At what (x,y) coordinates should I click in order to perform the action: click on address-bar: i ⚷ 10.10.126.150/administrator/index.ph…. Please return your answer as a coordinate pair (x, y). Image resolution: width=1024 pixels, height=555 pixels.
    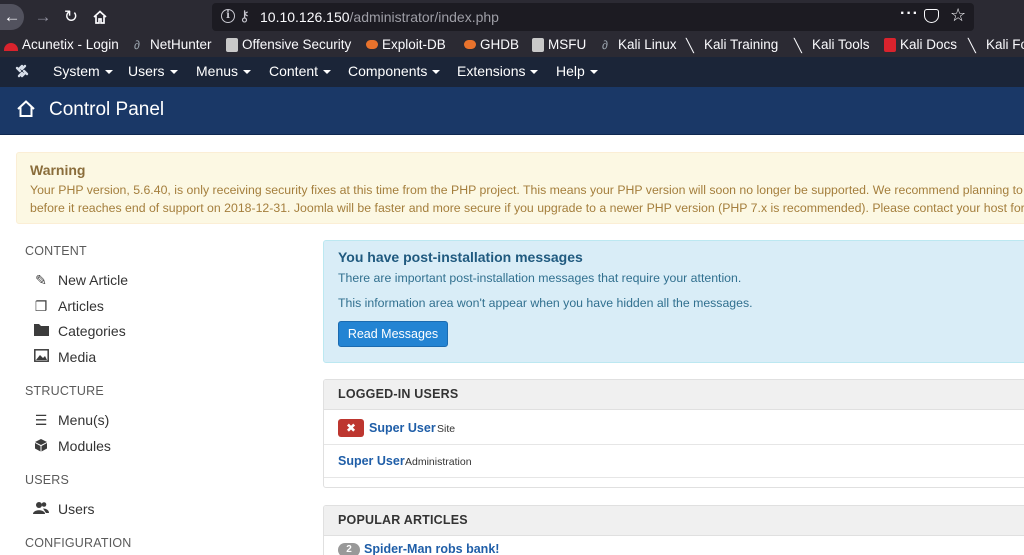
    Looking at the image, I should click on (593, 17).